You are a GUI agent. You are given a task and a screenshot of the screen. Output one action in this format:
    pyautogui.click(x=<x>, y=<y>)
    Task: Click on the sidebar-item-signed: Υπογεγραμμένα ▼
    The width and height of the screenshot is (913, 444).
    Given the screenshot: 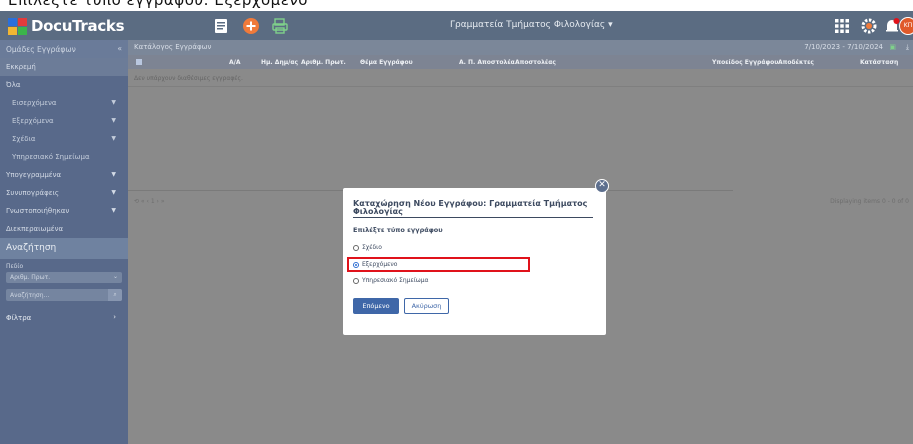 What is the action you would take?
    pyautogui.click(x=64, y=175)
    